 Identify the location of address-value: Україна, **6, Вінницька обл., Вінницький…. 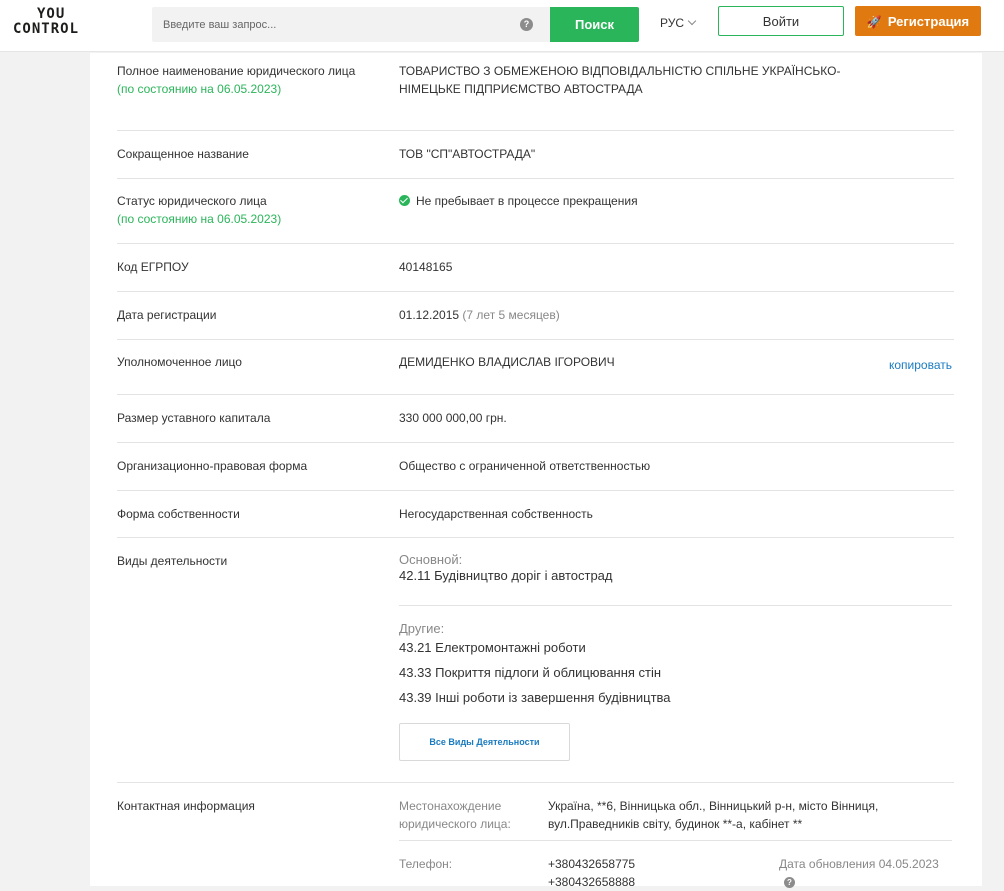
(748, 815).